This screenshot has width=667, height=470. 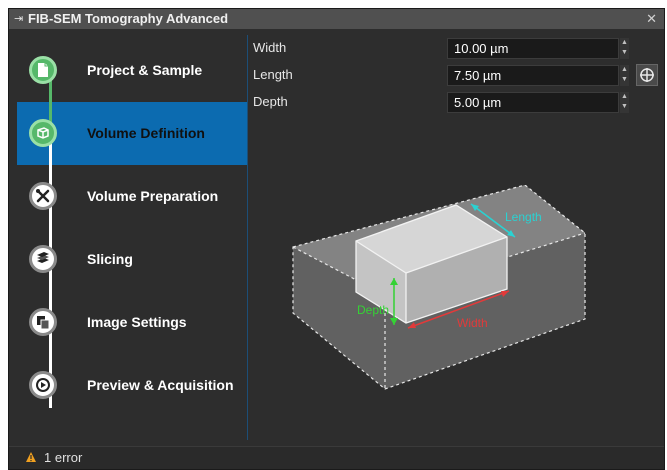 What do you see at coordinates (624, 75) in the screenshot?
I see `length-spinner: ▲ ▼` at bounding box center [624, 75].